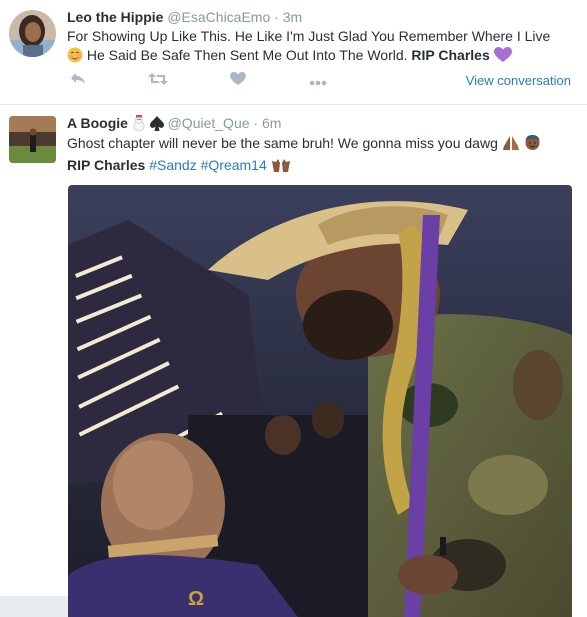 The height and width of the screenshot is (617, 587). I want to click on man-emoji, so click(532, 145).